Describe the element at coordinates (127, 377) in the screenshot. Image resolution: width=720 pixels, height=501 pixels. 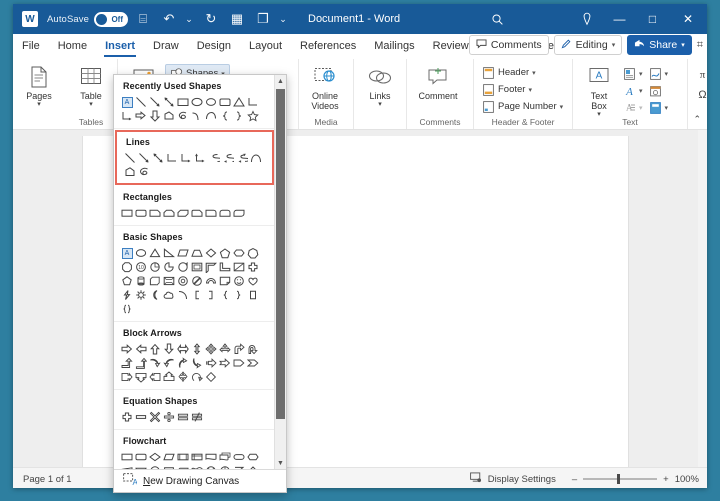
I see `shape-right-arrow-callout` at that location.